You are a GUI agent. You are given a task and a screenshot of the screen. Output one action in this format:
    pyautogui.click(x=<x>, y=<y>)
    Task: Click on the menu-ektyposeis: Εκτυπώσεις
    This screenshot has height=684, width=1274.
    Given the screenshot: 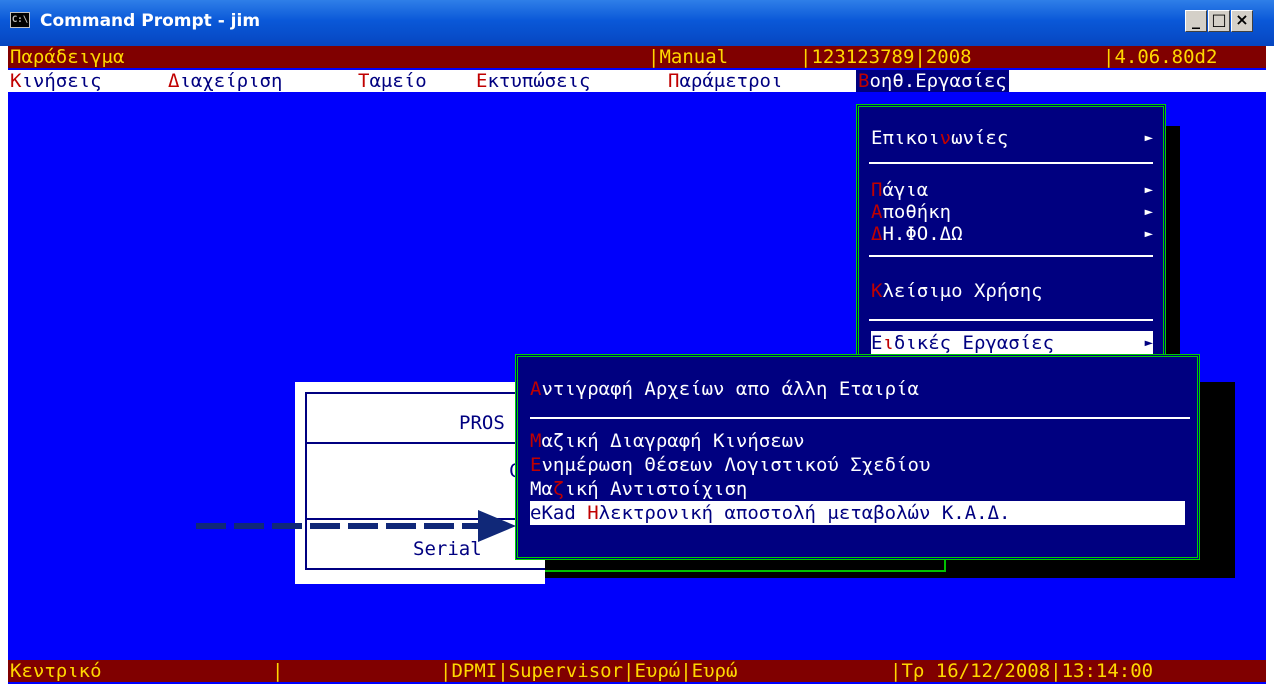 What is the action you would take?
    pyautogui.click(x=533, y=81)
    